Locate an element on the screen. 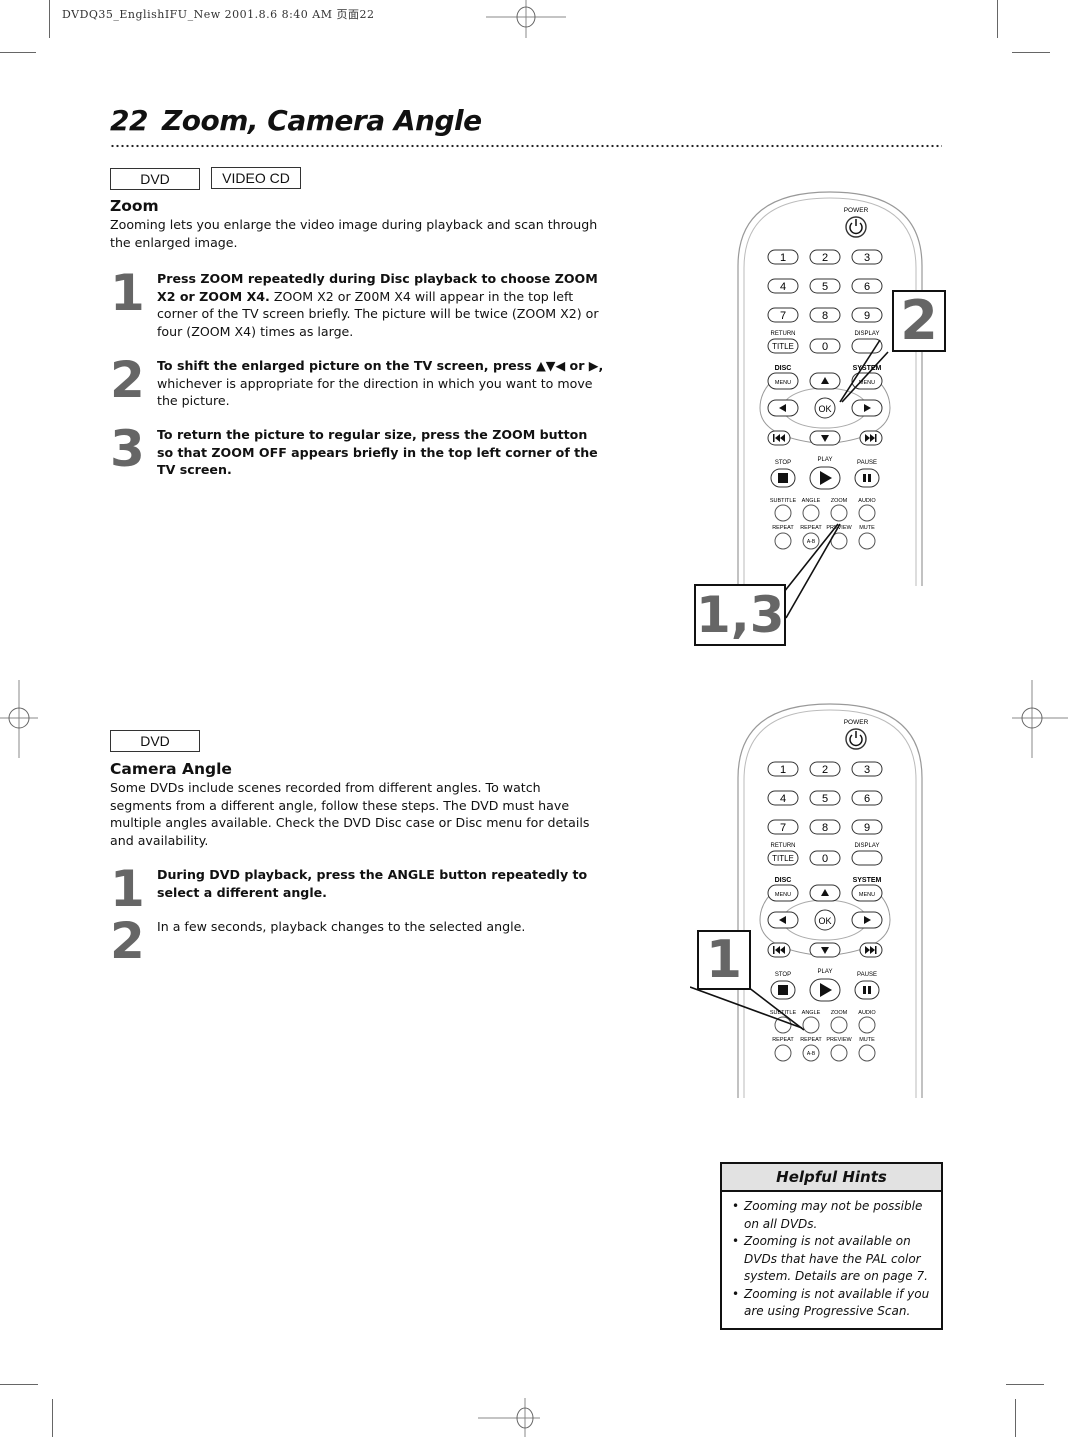 The image size is (1080, 1437). callout-step-1: 1 is located at coordinates (724, 960).